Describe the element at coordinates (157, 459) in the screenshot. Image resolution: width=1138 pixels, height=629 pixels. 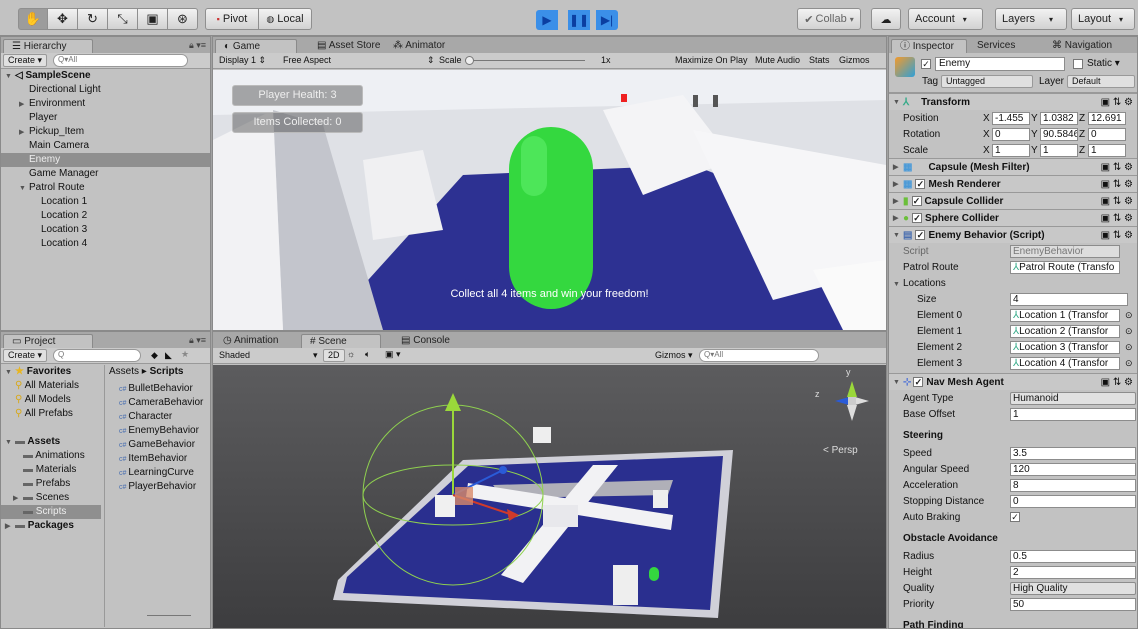
I see `script-file-item: c# ItemBehavior` at that location.